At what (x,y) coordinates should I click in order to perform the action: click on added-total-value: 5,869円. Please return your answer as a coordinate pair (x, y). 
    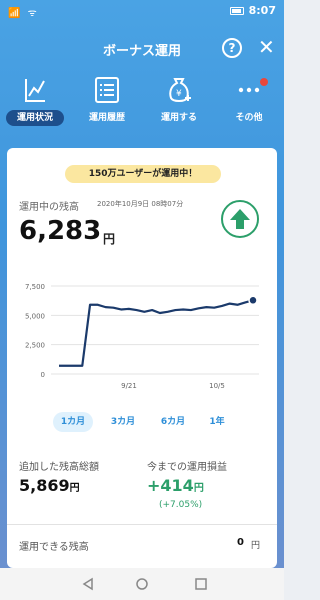
    Looking at the image, I should click on (49, 485).